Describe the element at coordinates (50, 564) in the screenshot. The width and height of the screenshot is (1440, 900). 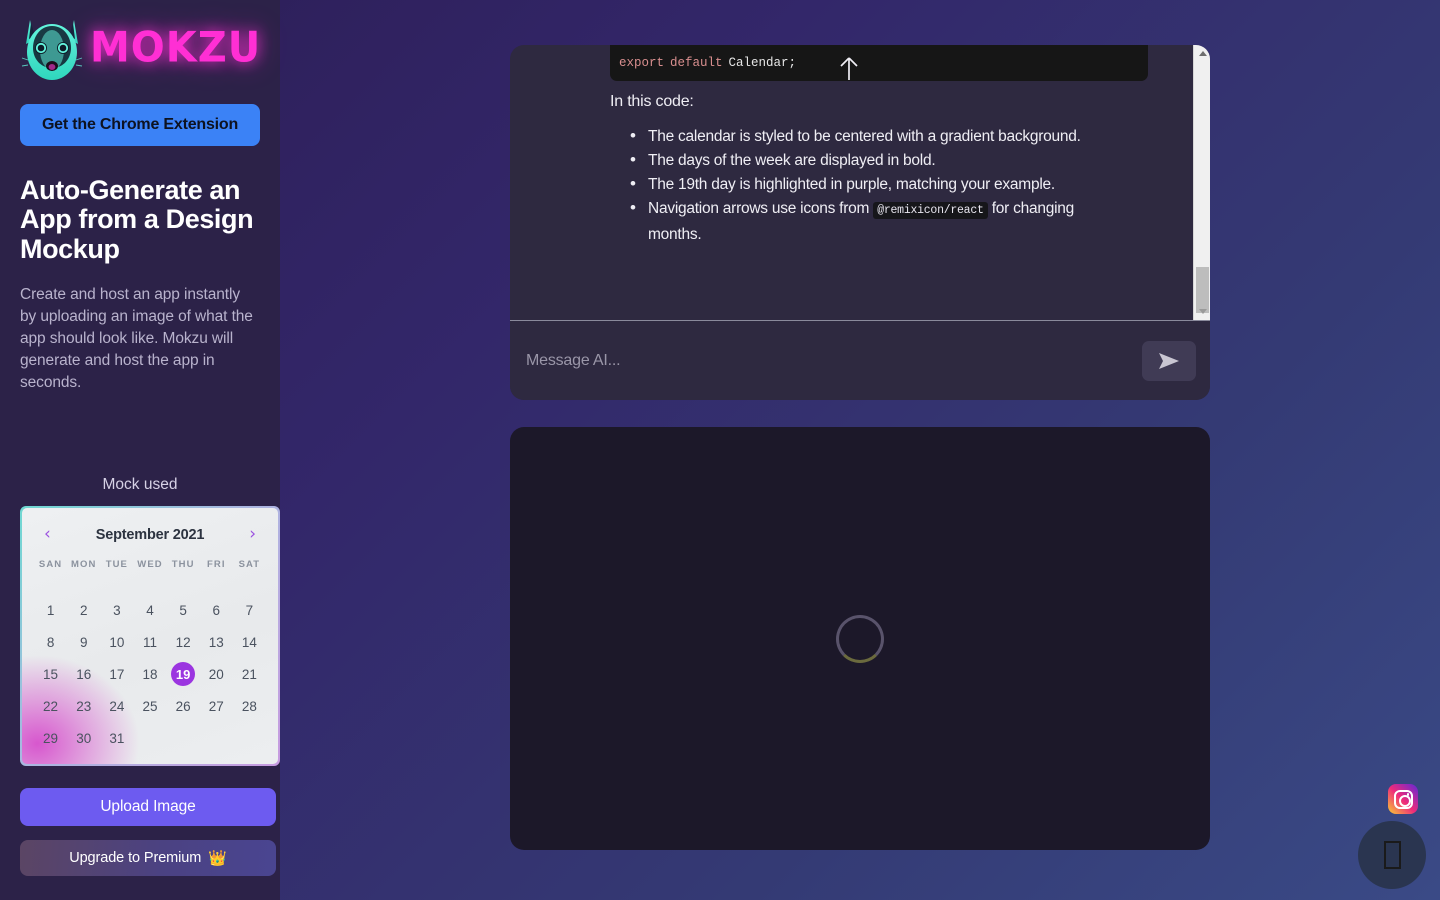
I see `calendar-dow-san: SAN` at that location.